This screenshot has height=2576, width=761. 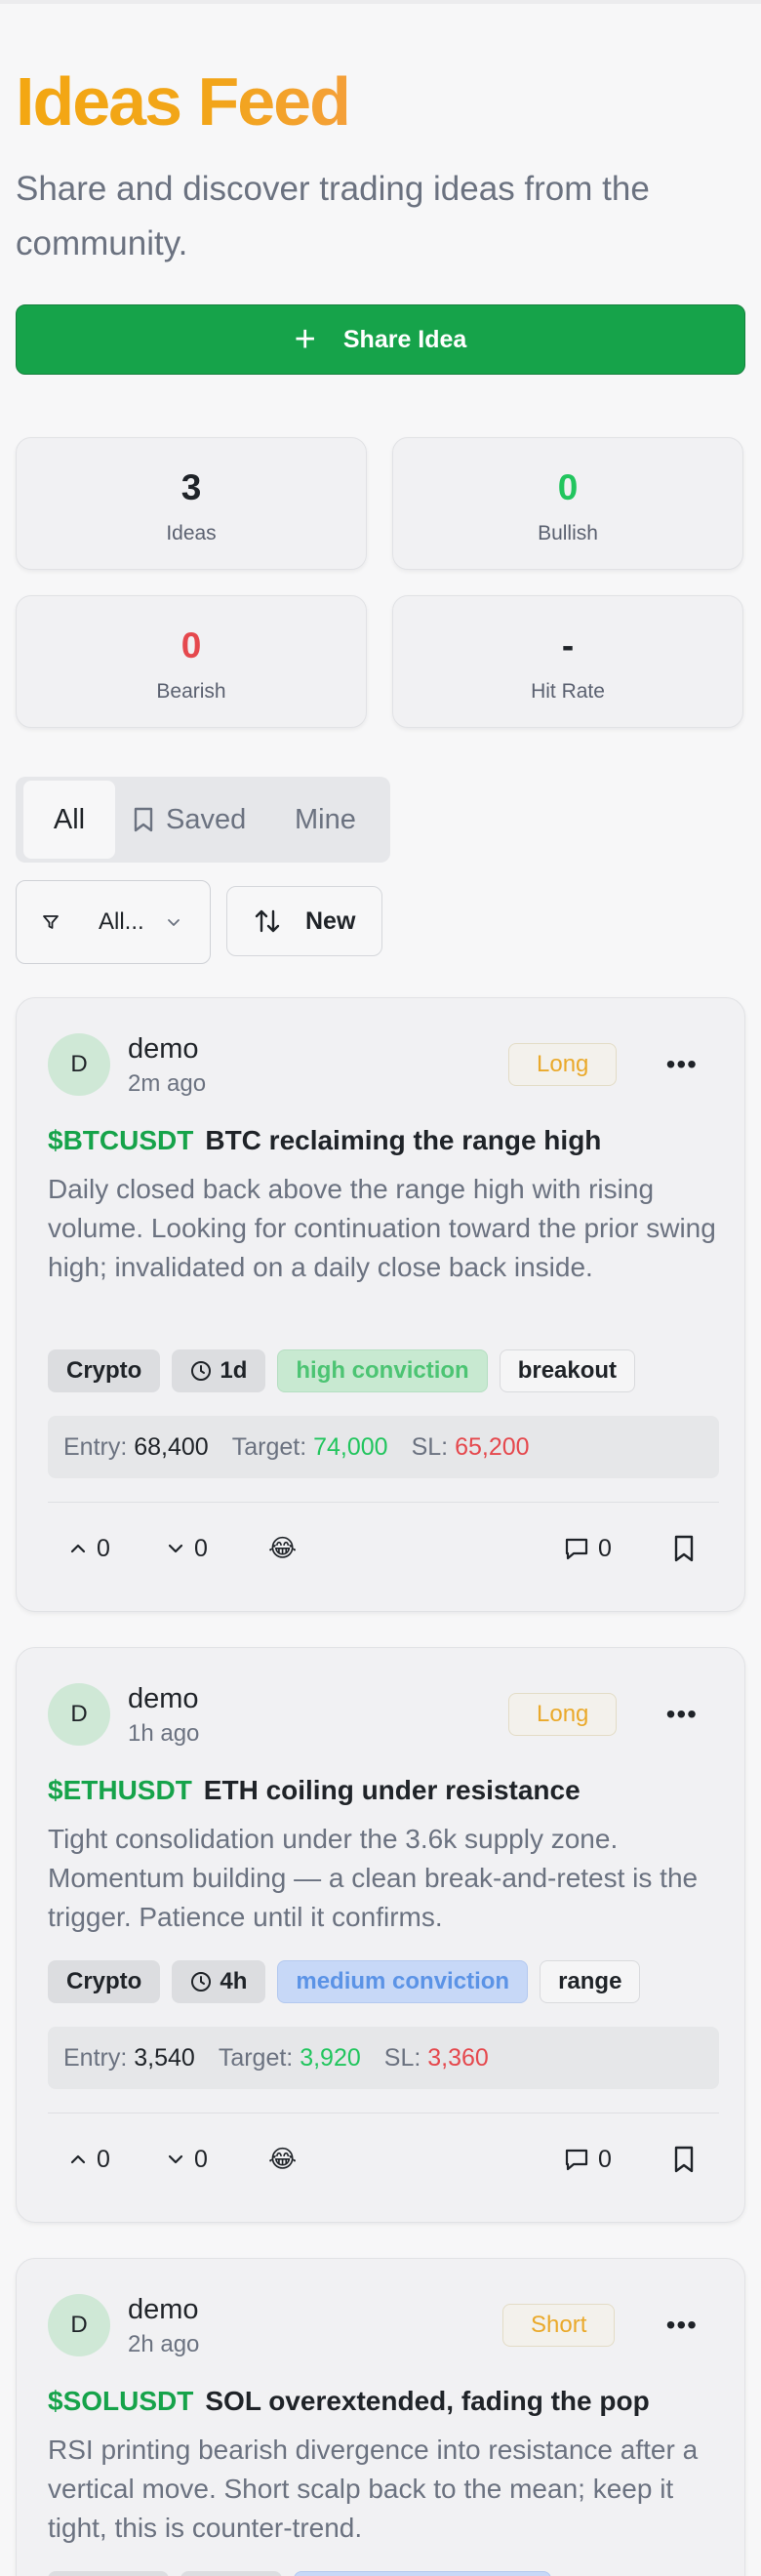 What do you see at coordinates (403, 1140) in the screenshot?
I see `idea-title: BTC reclaiming the range high` at bounding box center [403, 1140].